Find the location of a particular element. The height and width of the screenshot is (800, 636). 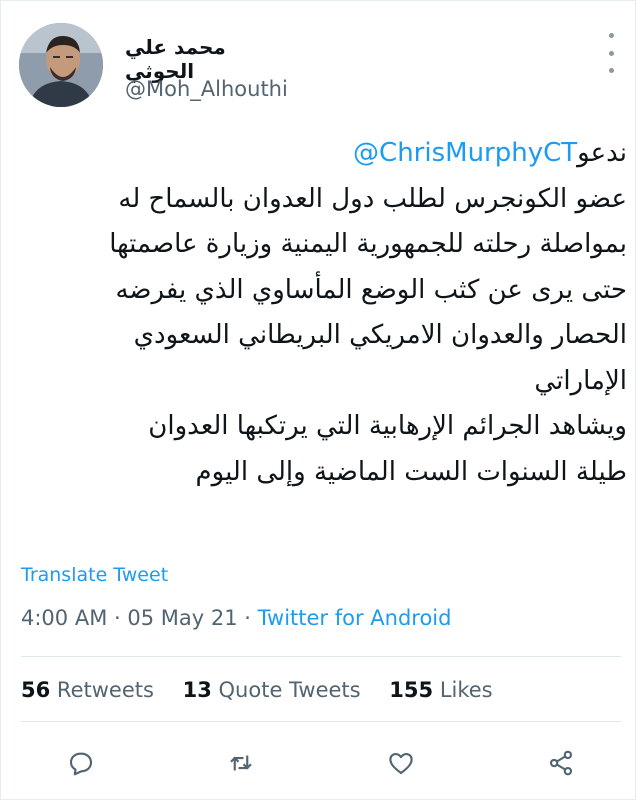

mention-link: @ChrisMurphyCT is located at coordinates (465, 153).